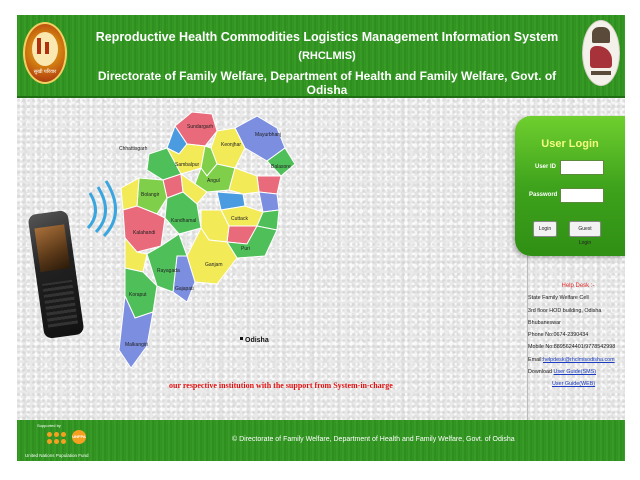  Describe the element at coordinates (545, 229) in the screenshot. I see `login-button: Login` at that location.